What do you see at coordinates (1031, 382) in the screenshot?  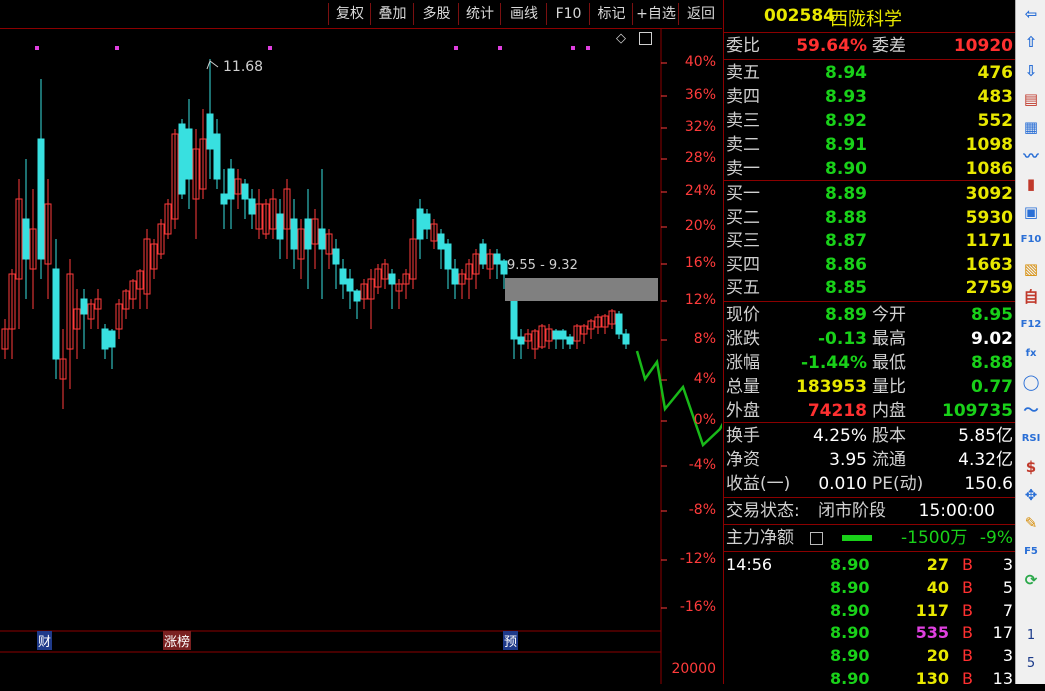 I see `circle-icon: ◯` at bounding box center [1031, 382].